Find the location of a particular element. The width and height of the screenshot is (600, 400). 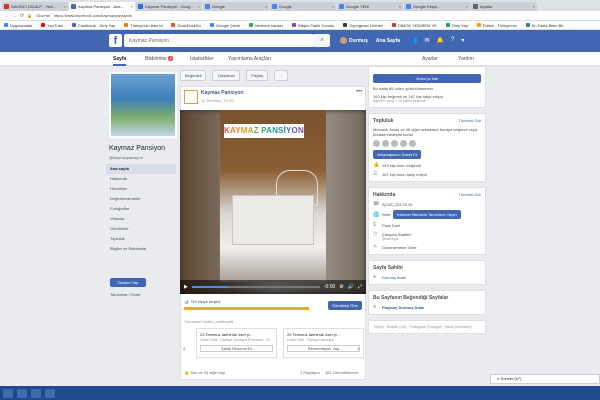

left-nav-item: Topluluk is located at coordinates (141, 239).